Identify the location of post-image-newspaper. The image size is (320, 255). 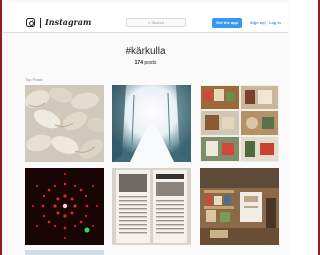
(151, 206).